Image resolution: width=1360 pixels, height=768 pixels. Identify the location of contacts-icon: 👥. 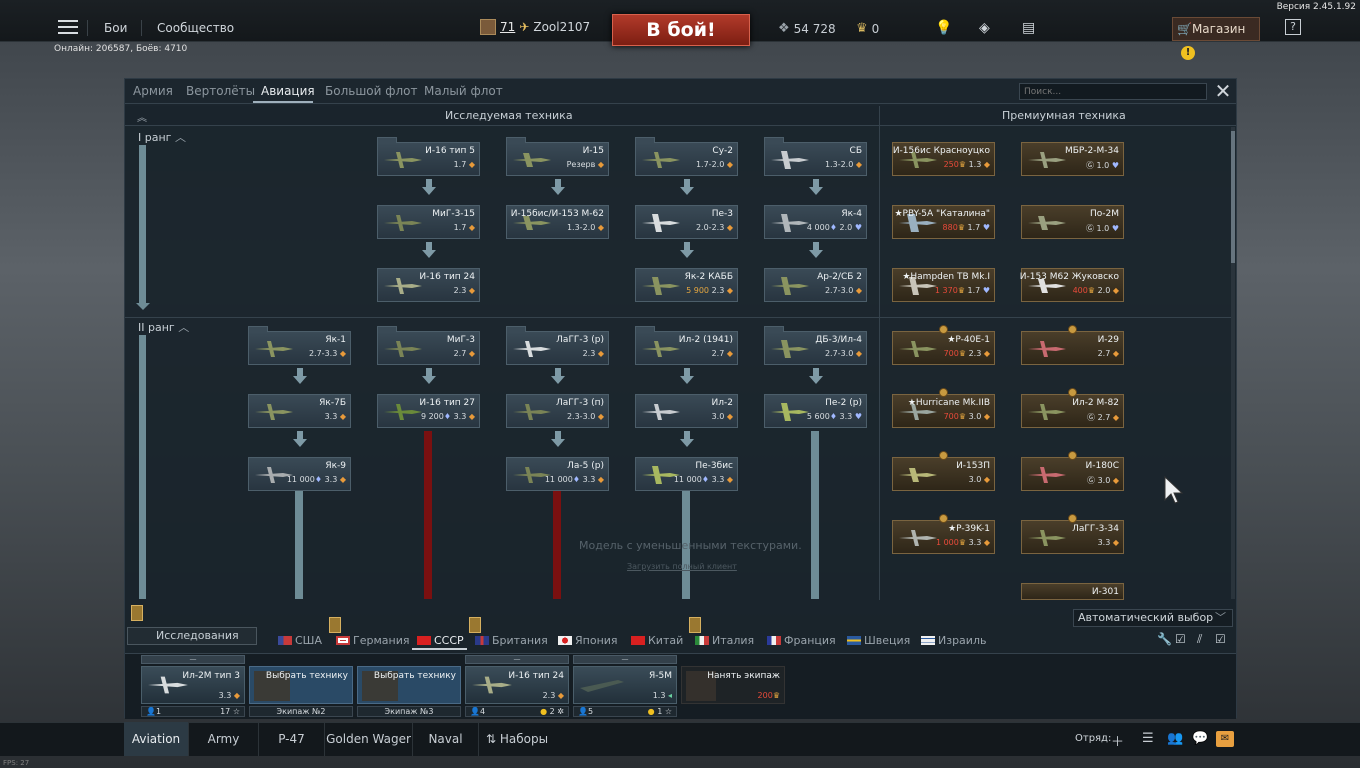
(1175, 738).